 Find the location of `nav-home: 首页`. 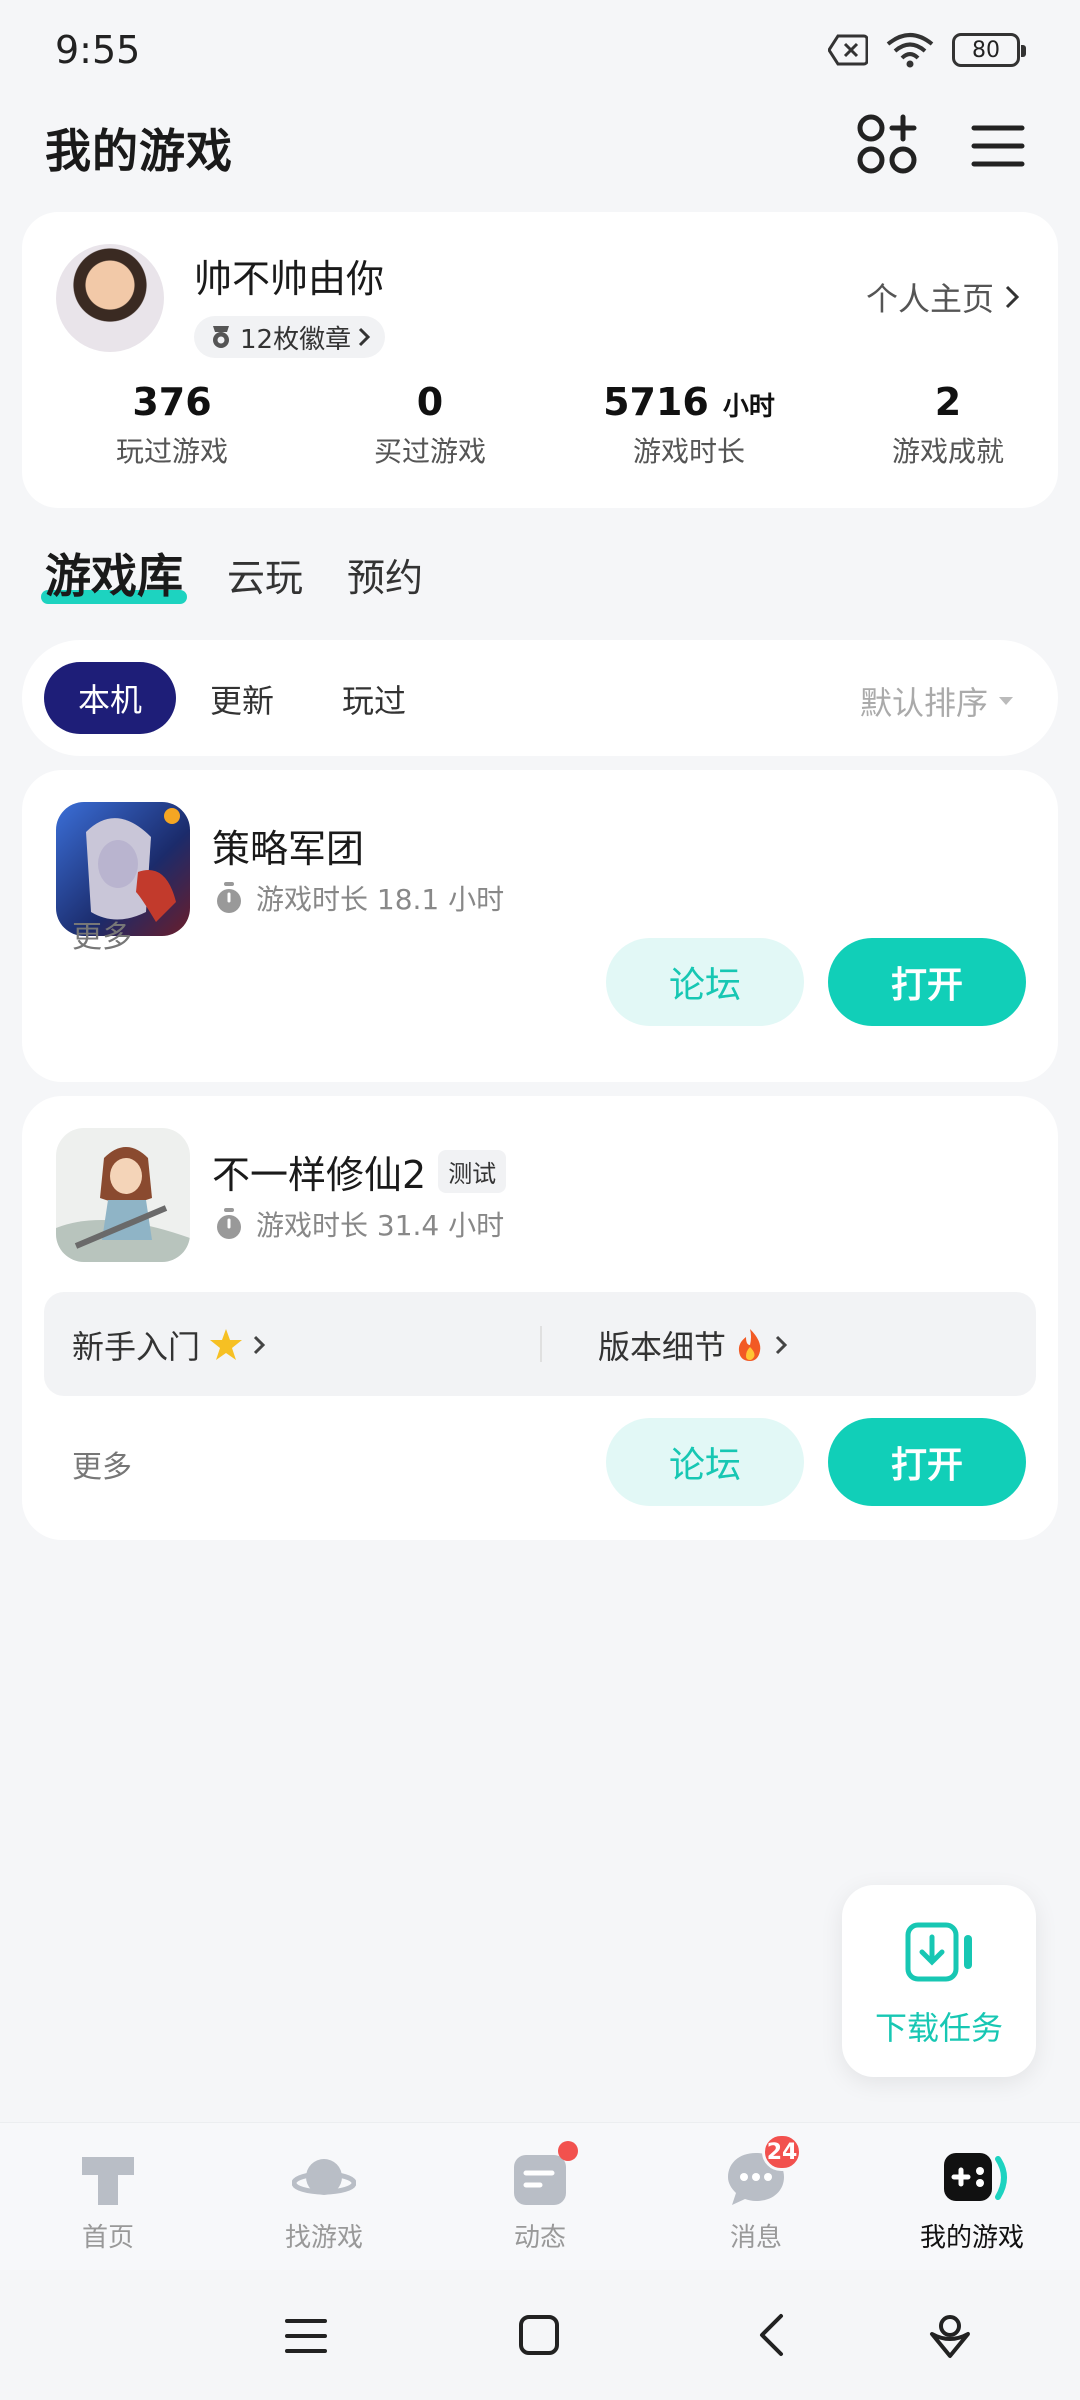

nav-home: 首页 is located at coordinates (108, 2200).